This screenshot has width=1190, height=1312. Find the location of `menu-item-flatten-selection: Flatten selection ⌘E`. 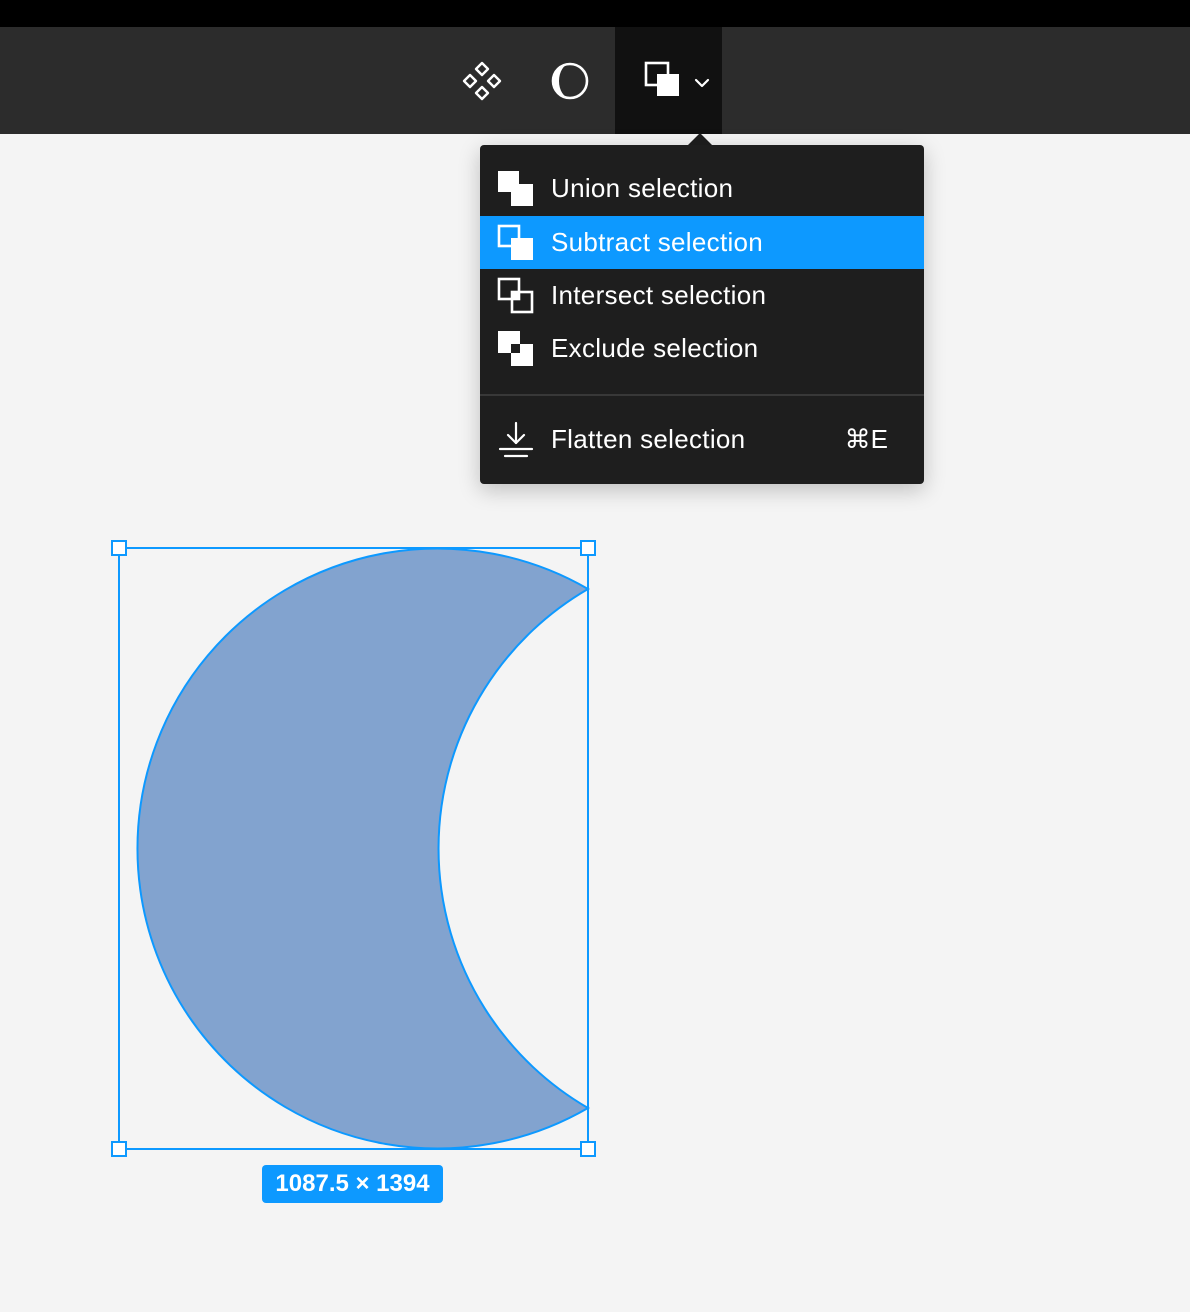

menu-item-flatten-selection: Flatten selection ⌘E is located at coordinates (702, 439).